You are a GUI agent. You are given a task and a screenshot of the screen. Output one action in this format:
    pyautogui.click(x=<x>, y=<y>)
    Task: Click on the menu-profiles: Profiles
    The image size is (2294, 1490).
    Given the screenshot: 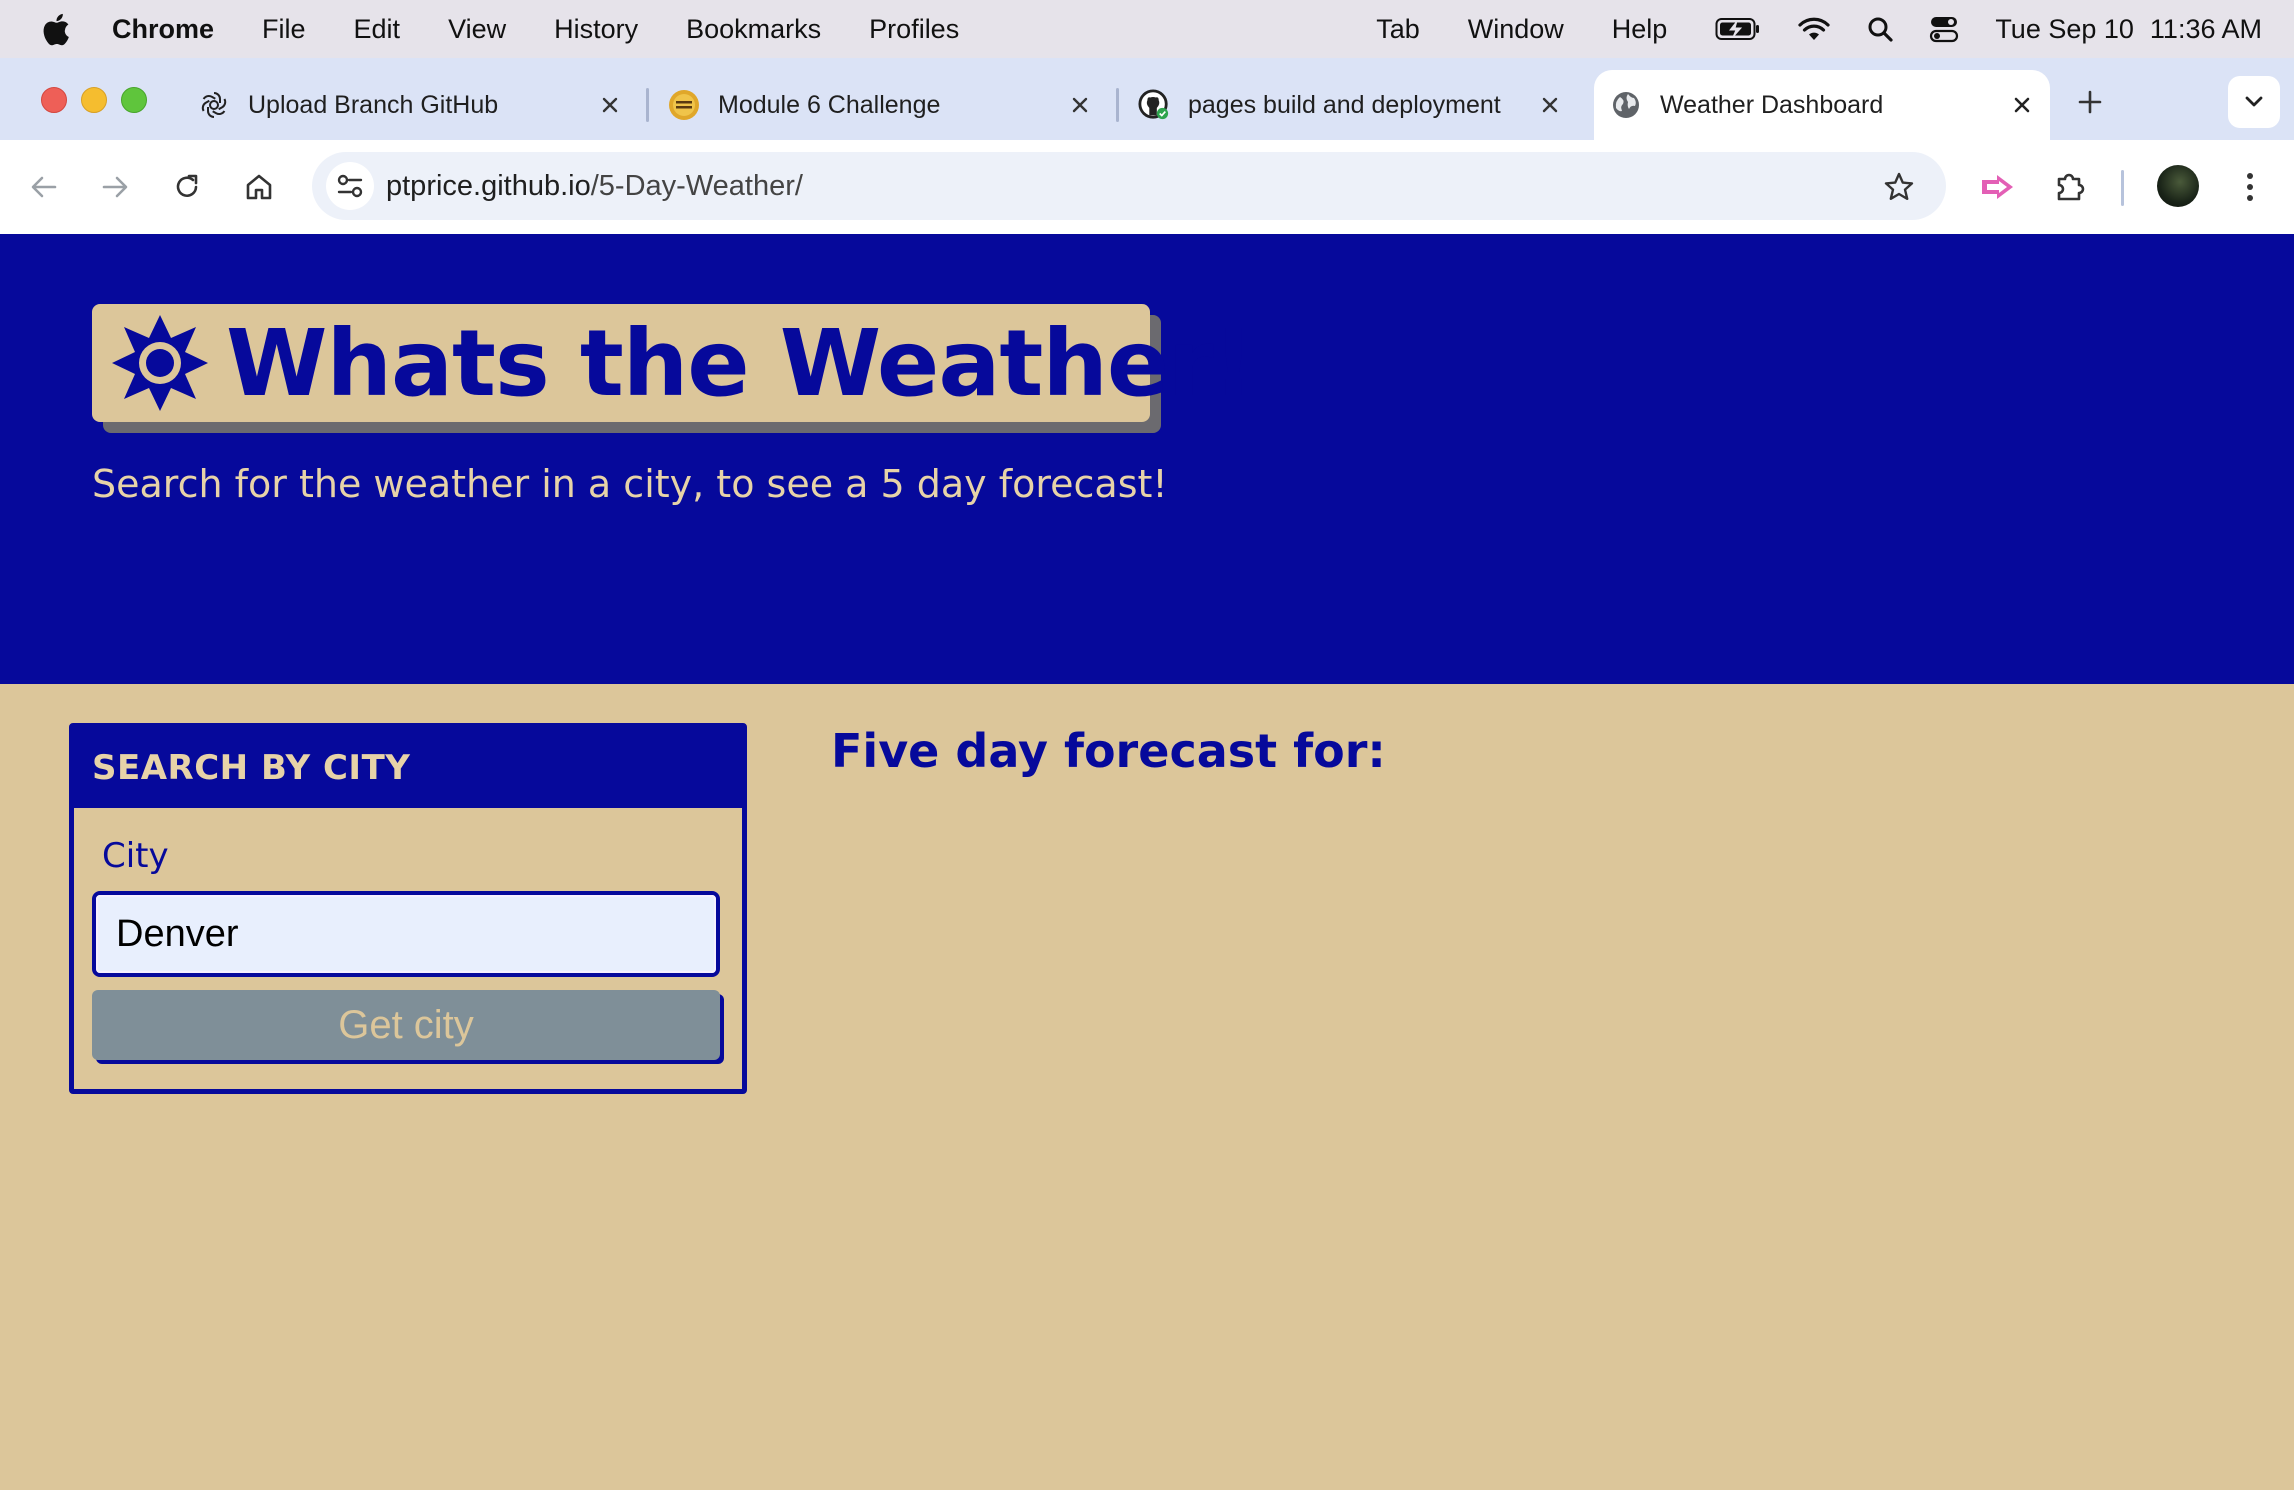 What is the action you would take?
    pyautogui.click(x=914, y=29)
    